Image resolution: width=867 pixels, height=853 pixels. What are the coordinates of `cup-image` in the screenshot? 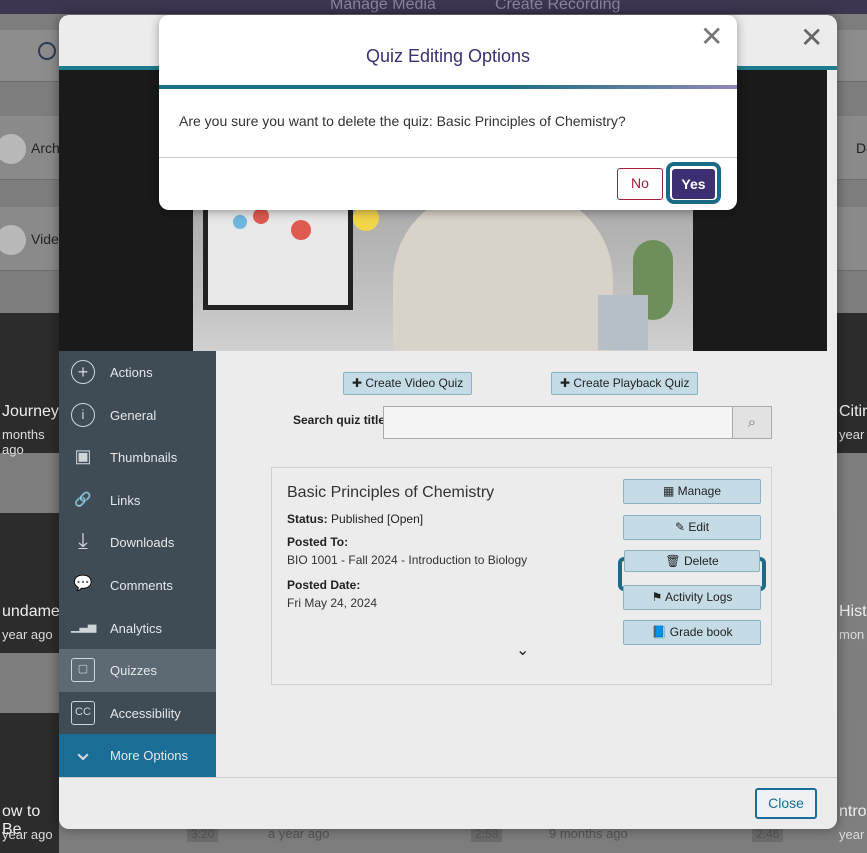 It's located at (623, 322).